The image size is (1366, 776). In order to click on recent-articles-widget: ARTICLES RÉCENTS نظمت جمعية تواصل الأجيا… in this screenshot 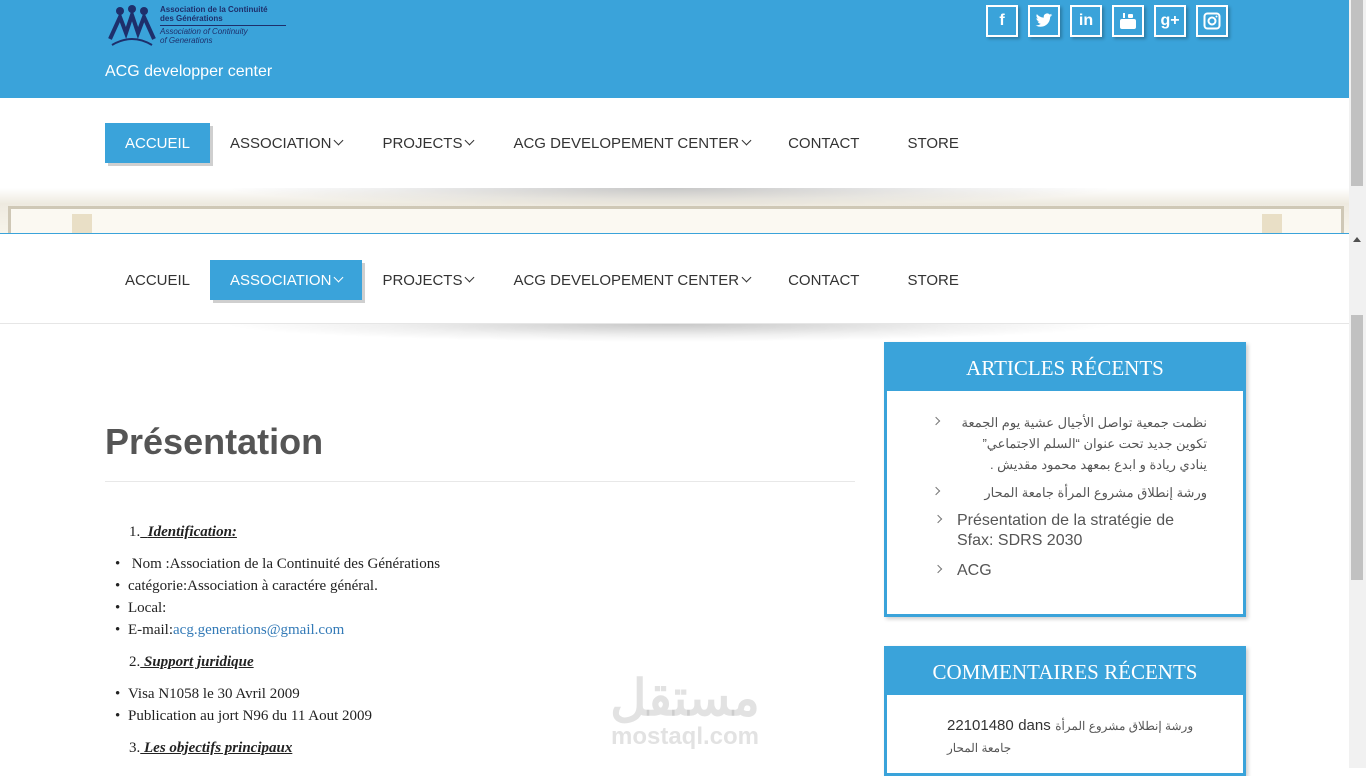, I will do `click(1065, 479)`.